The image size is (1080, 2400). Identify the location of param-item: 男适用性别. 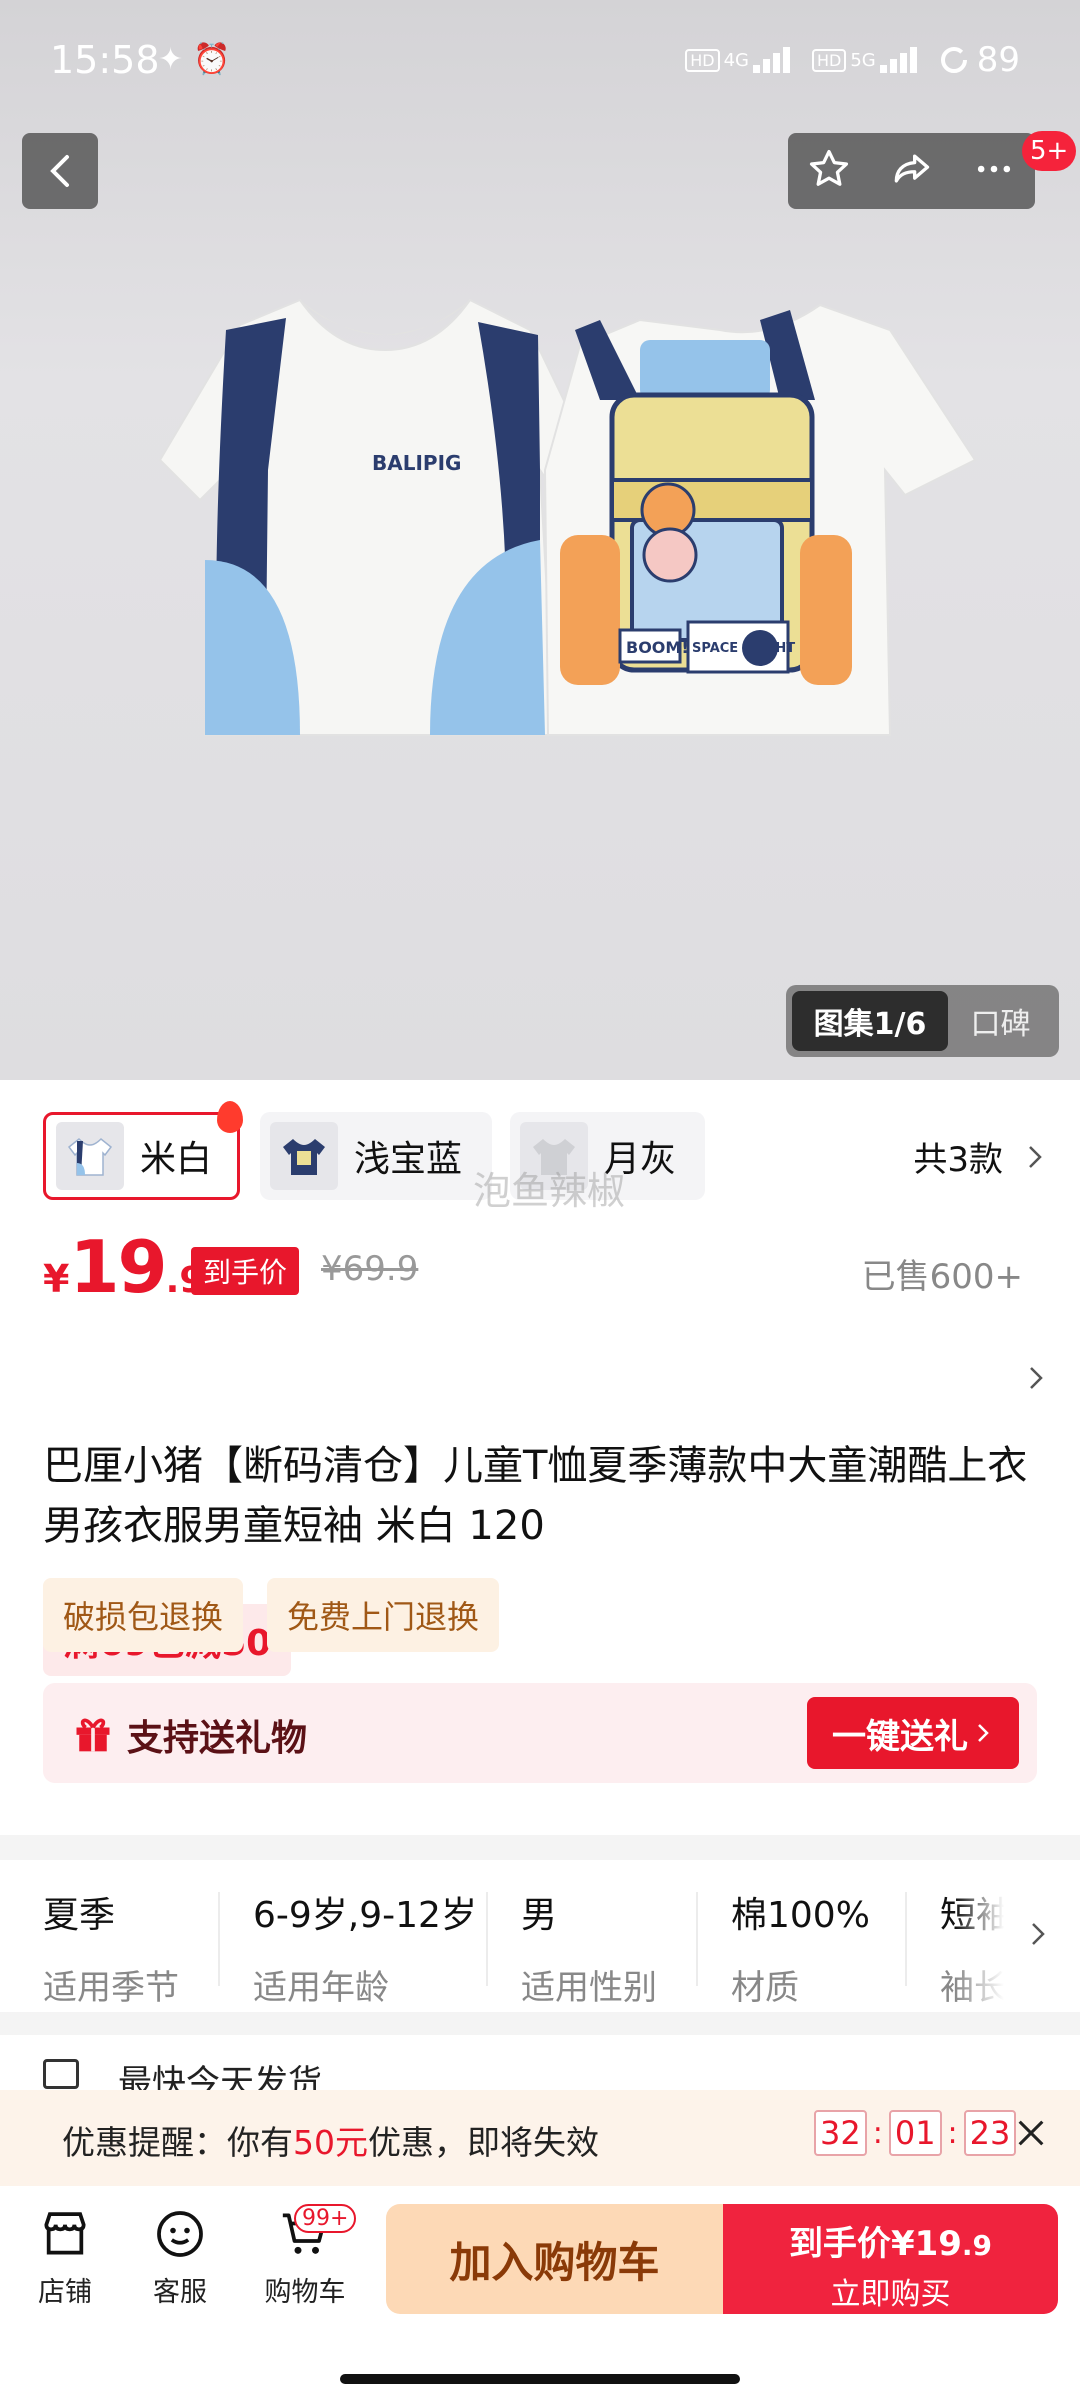
(589, 1951).